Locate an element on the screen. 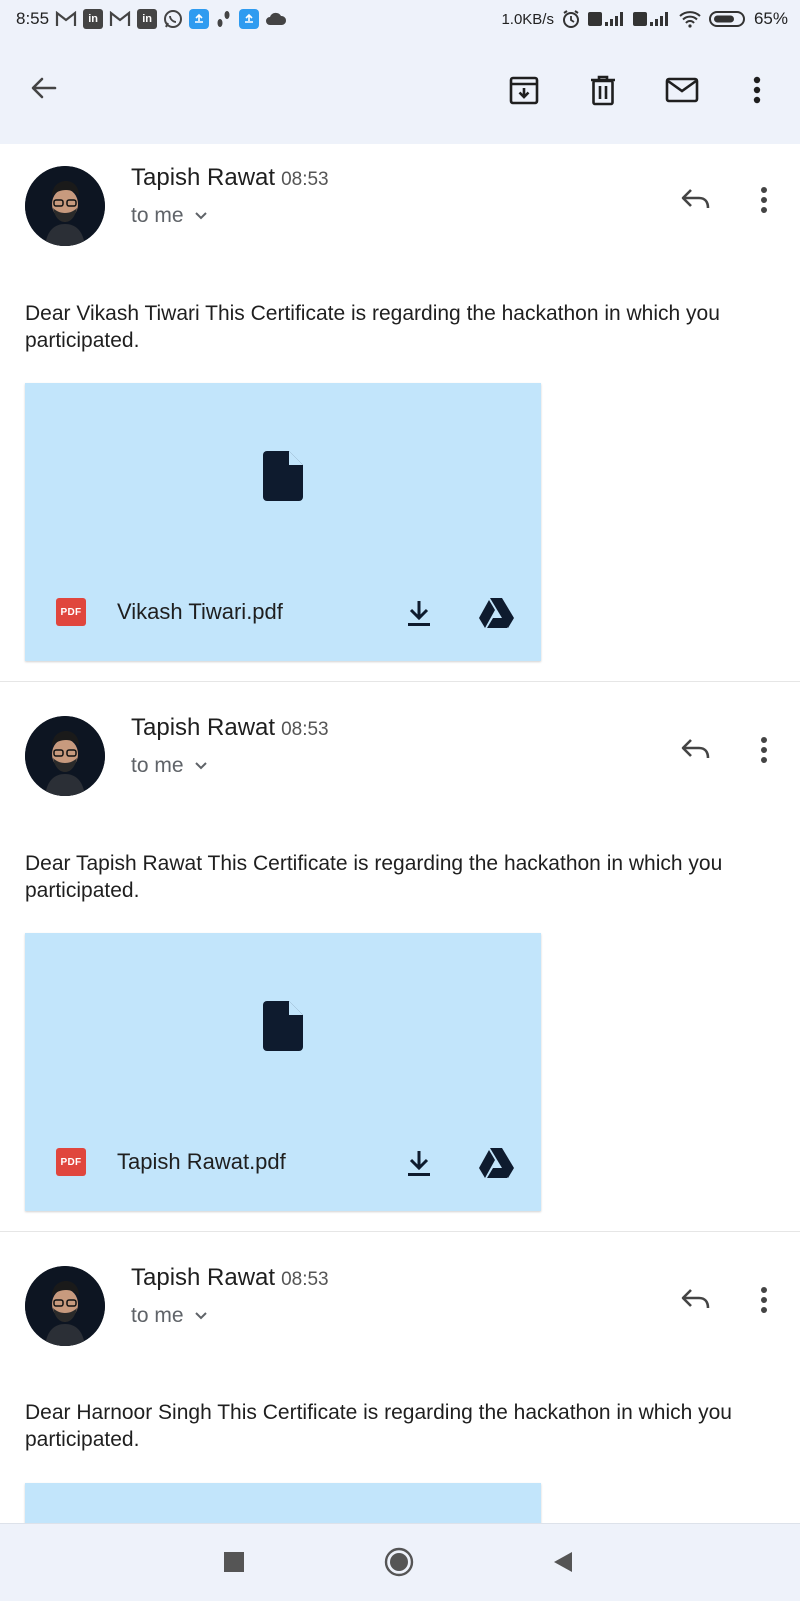 The width and height of the screenshot is (800, 1601). mail-icon is located at coordinates (682, 90).